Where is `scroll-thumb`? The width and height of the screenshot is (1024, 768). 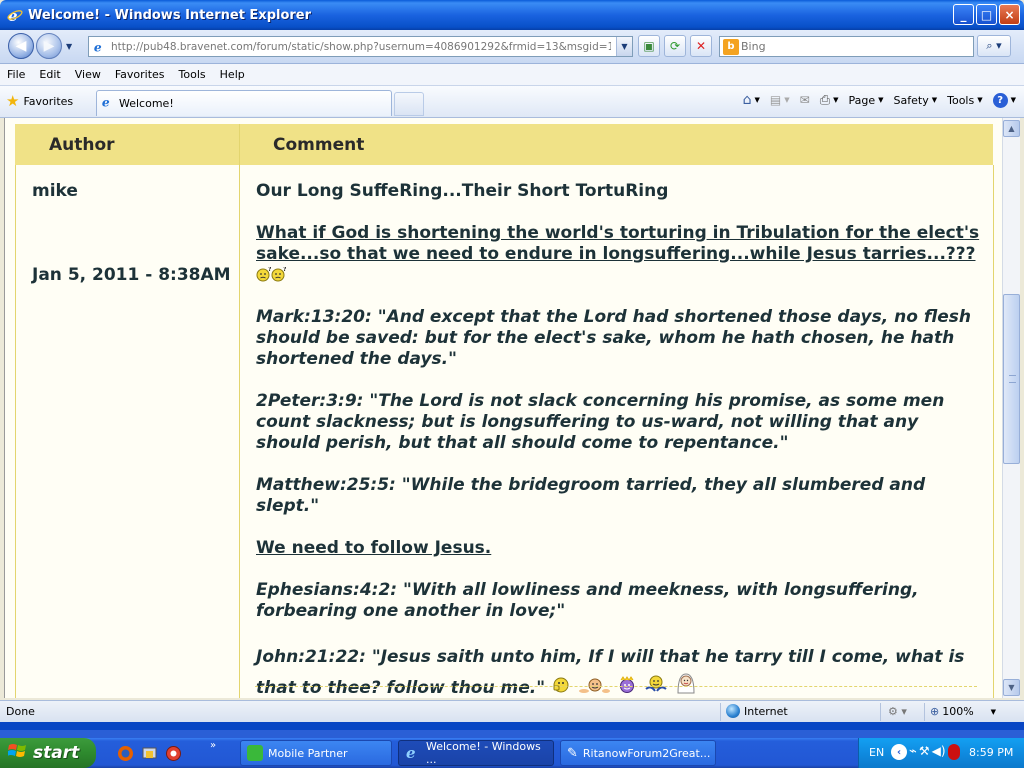 scroll-thumb is located at coordinates (1011, 379).